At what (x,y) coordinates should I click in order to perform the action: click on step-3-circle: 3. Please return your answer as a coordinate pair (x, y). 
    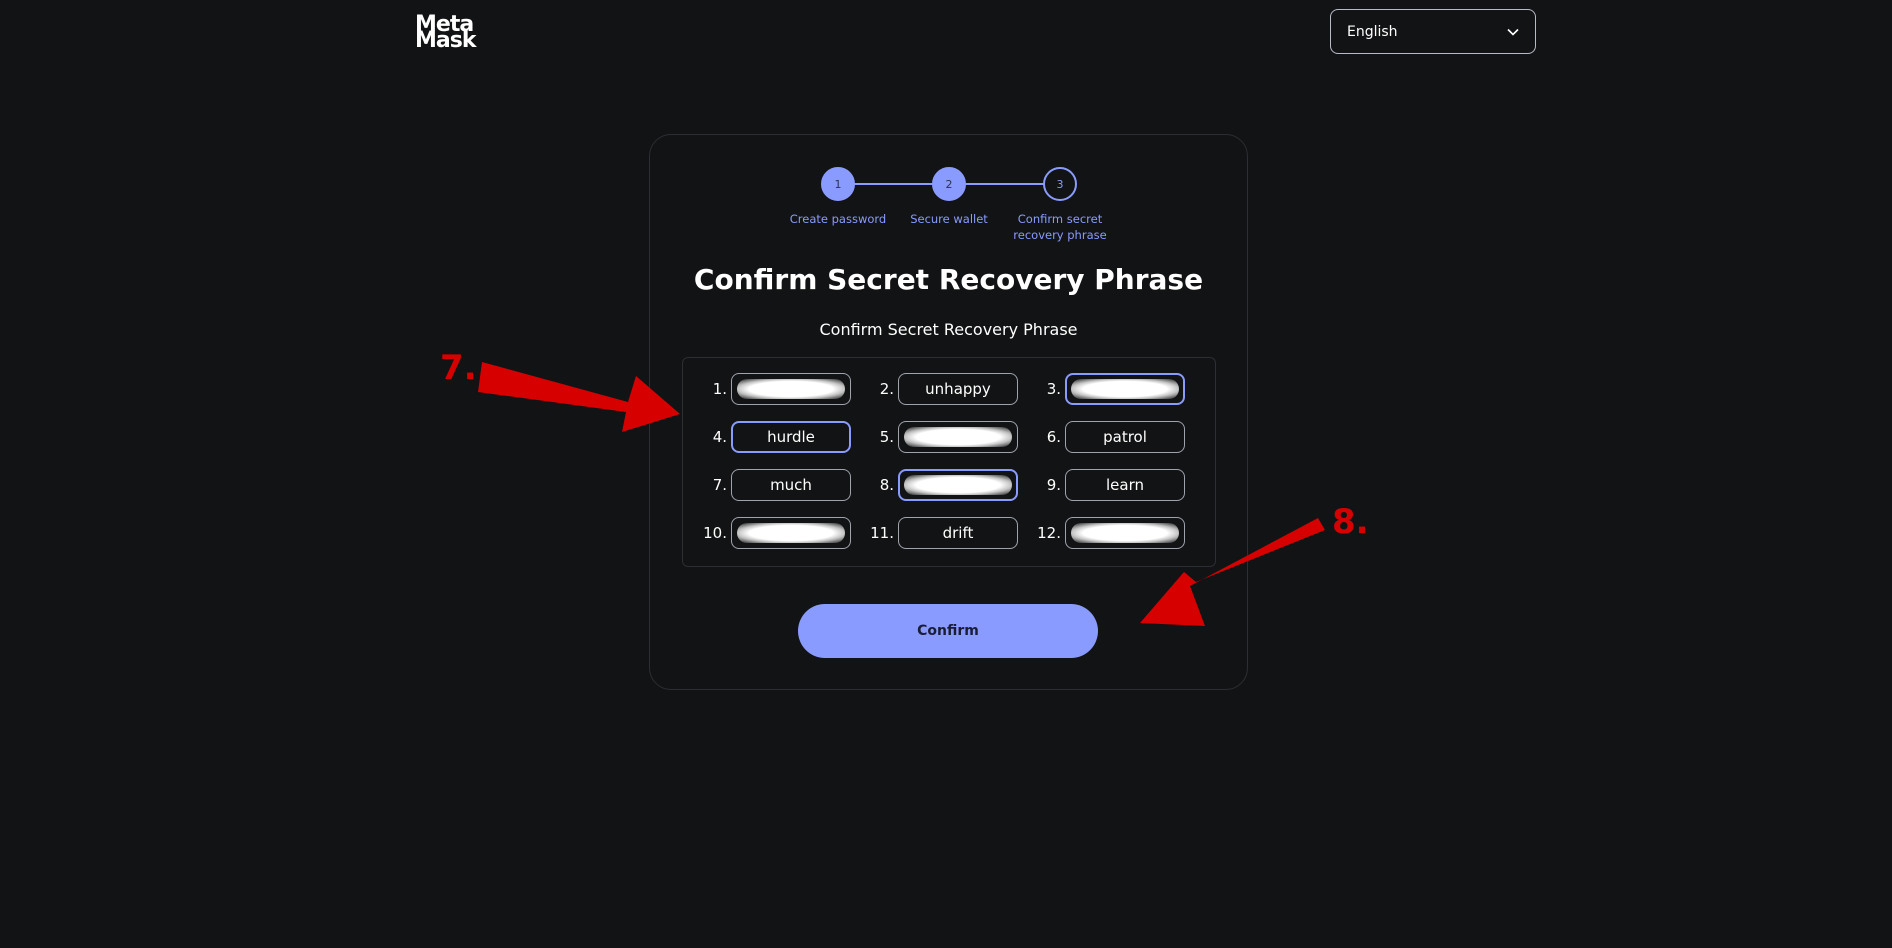
    Looking at the image, I should click on (1060, 184).